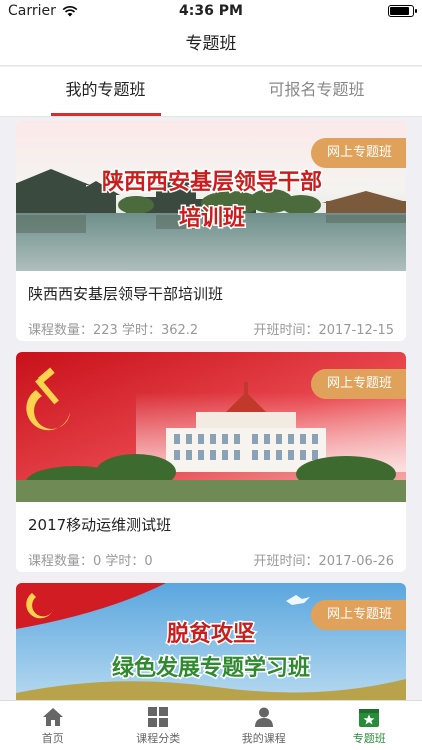  Describe the element at coordinates (211, 668) in the screenshot. I see `banner-title-line2: 绿色发展专题学习班` at that location.